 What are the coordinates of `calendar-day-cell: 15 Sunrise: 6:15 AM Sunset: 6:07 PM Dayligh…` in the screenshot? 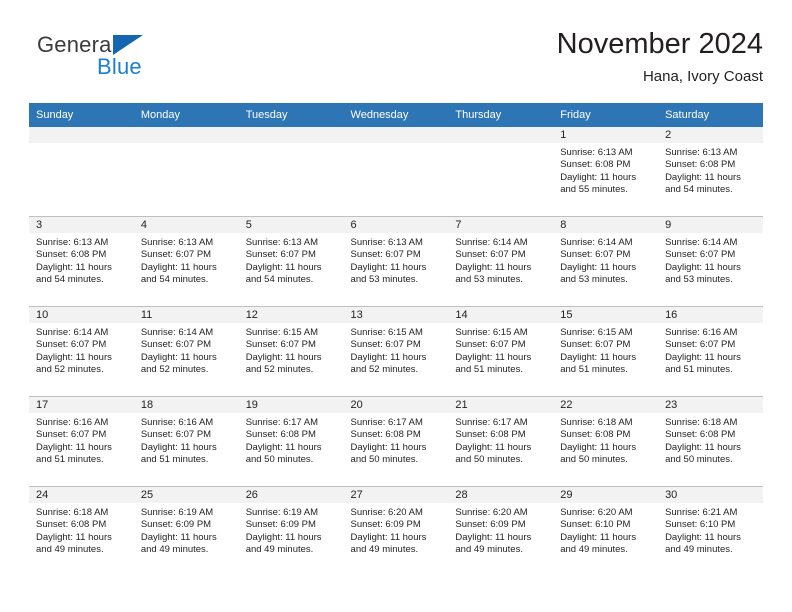 It's located at (606, 351).